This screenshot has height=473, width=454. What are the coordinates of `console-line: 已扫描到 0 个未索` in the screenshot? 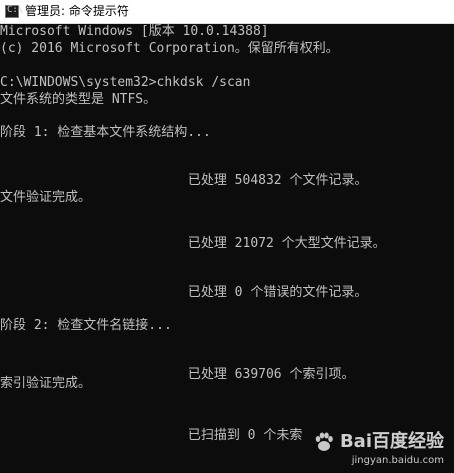 It's located at (151, 435).